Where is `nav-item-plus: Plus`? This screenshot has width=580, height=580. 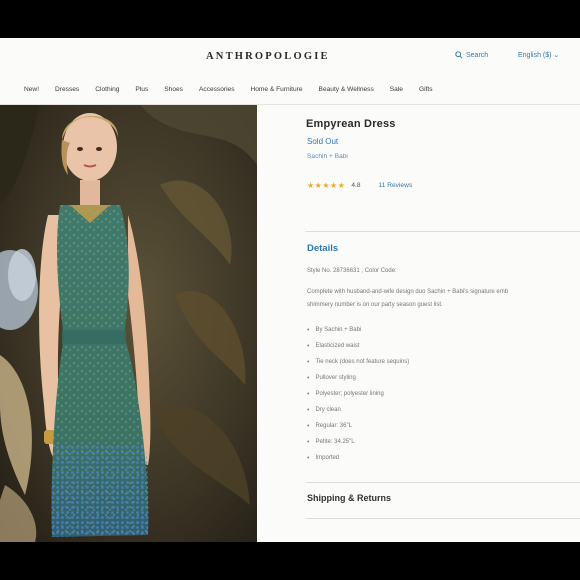
nav-item-plus: Plus is located at coordinates (141, 92).